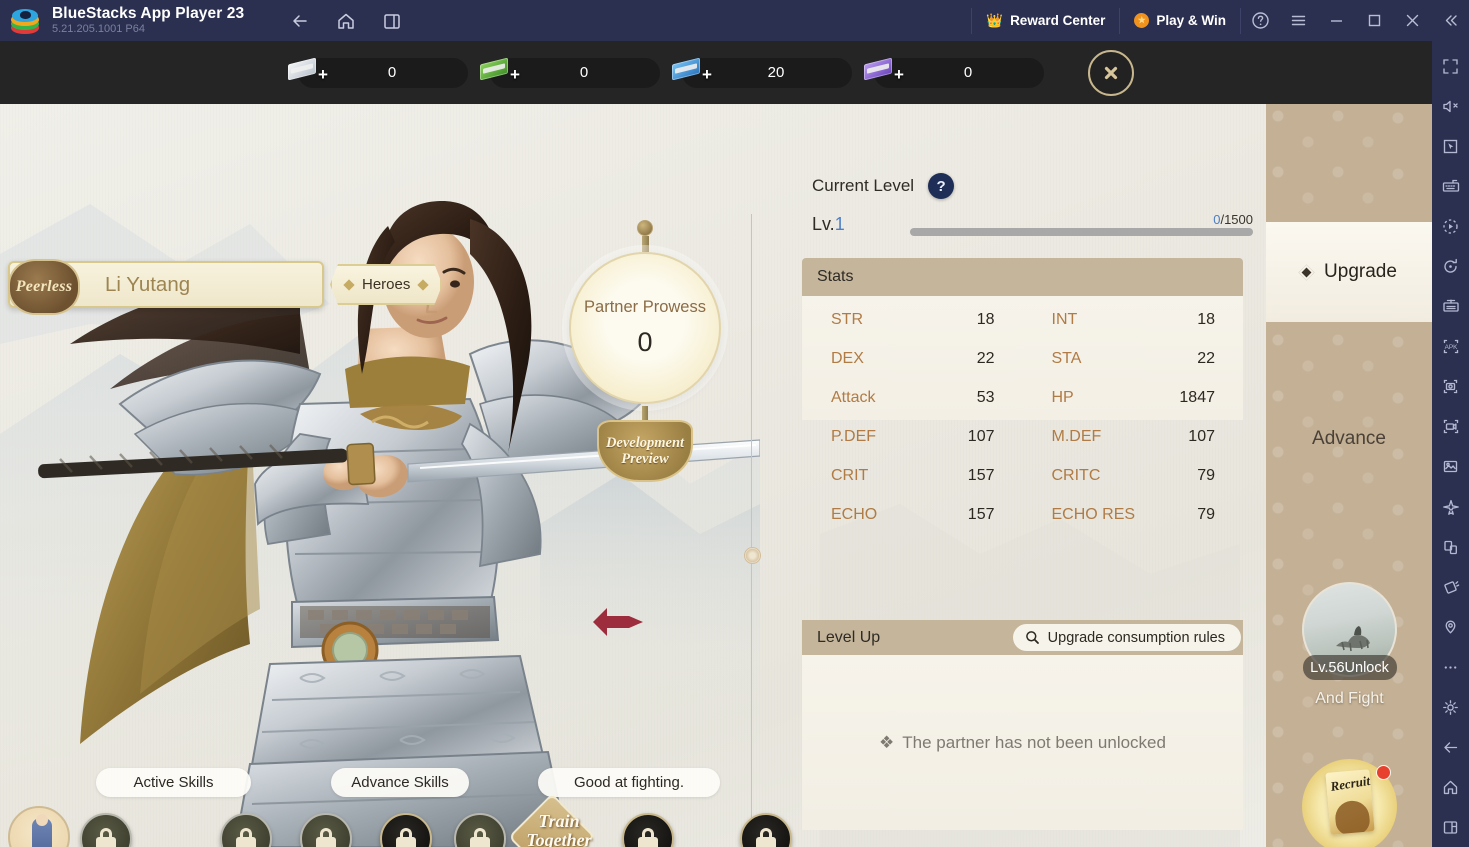  Describe the element at coordinates (1450, 587) in the screenshot. I see `shake-icon` at that location.